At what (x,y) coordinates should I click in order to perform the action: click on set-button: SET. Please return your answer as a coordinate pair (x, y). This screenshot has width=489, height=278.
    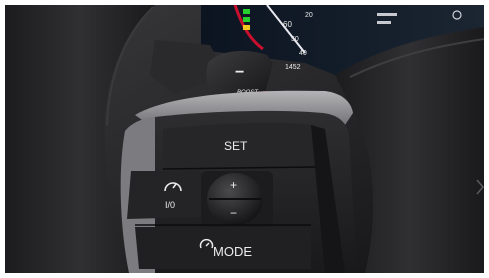
    Looking at the image, I should click on (239, 145).